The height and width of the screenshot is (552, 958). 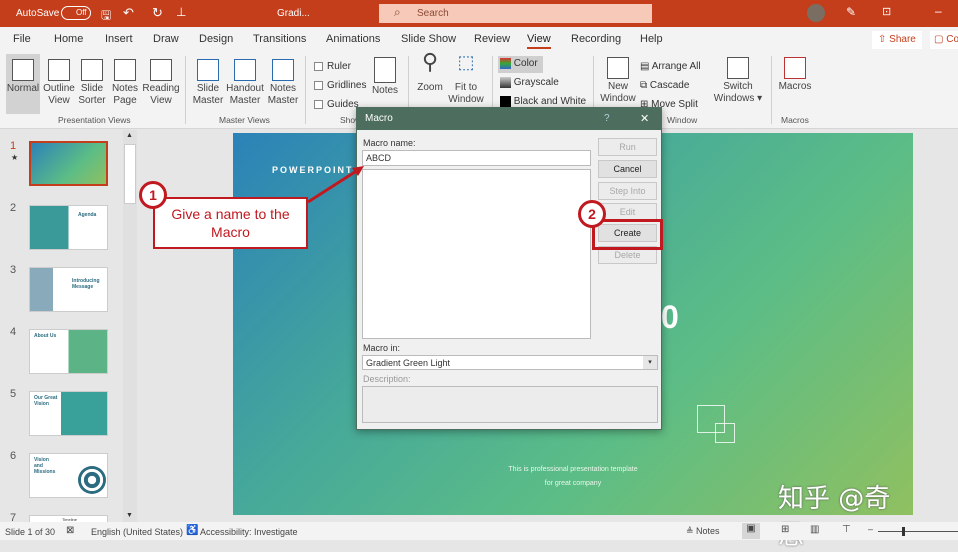 I want to click on slide-sorter-status-icon: ⊞, so click(x=785, y=529).